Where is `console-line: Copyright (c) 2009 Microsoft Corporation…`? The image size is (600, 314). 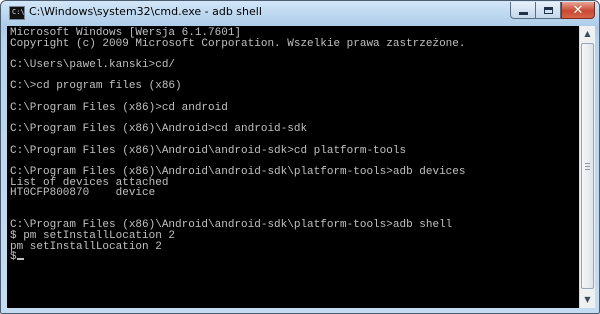 console-line: Copyright (c) 2009 Microsoft Corporation… is located at coordinates (238, 43).